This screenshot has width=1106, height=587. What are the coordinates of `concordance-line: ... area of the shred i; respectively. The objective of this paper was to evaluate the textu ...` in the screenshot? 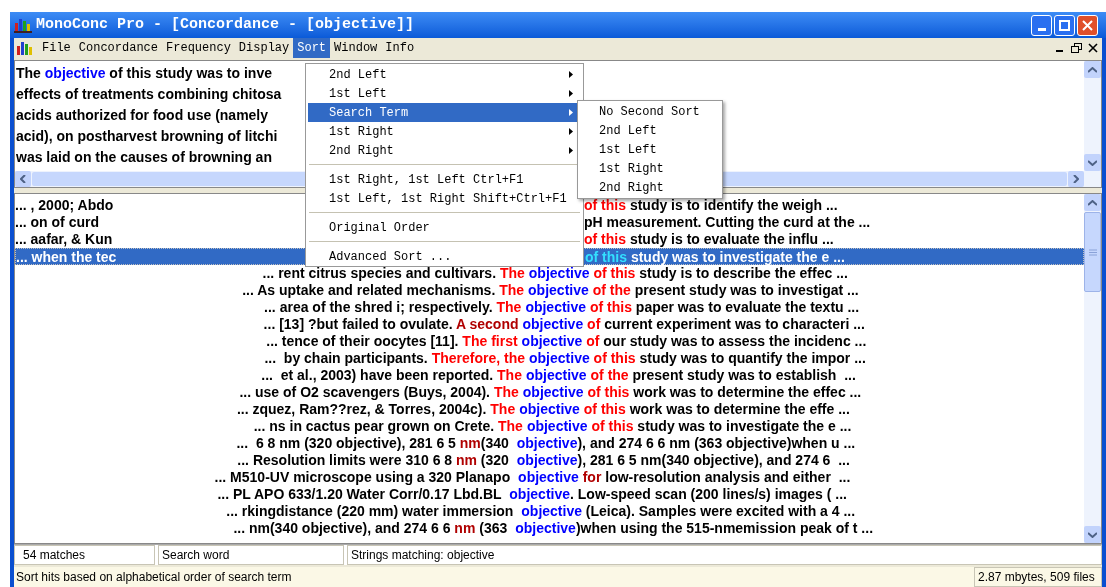 It's located at (562, 307).